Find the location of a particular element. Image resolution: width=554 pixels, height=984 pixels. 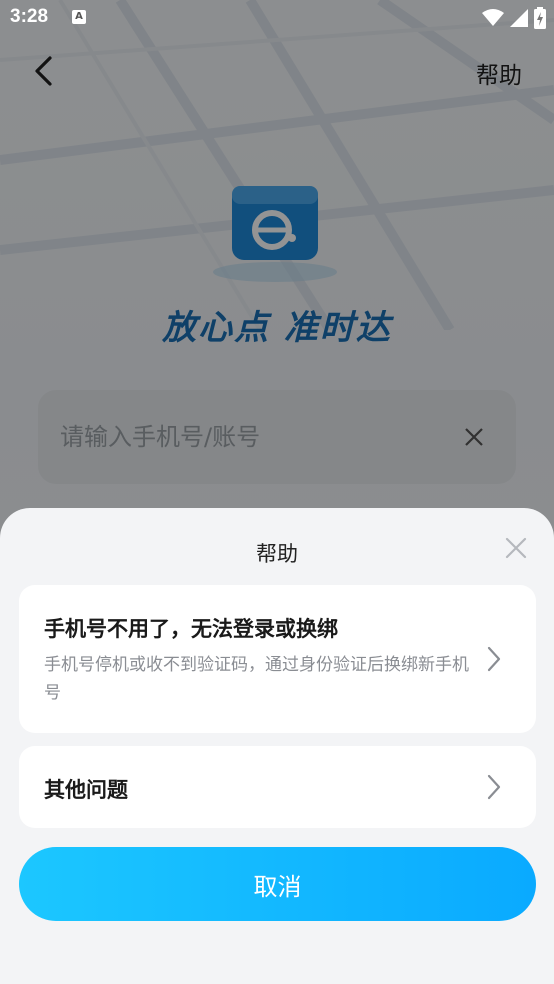

status-icons is located at coordinates (514, 18).